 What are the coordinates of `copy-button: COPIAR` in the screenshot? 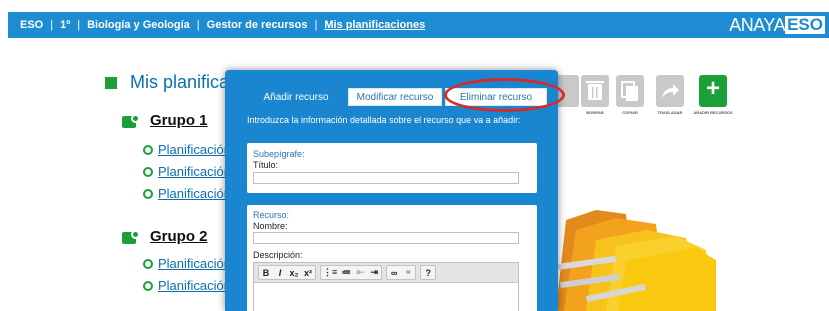 It's located at (630, 95).